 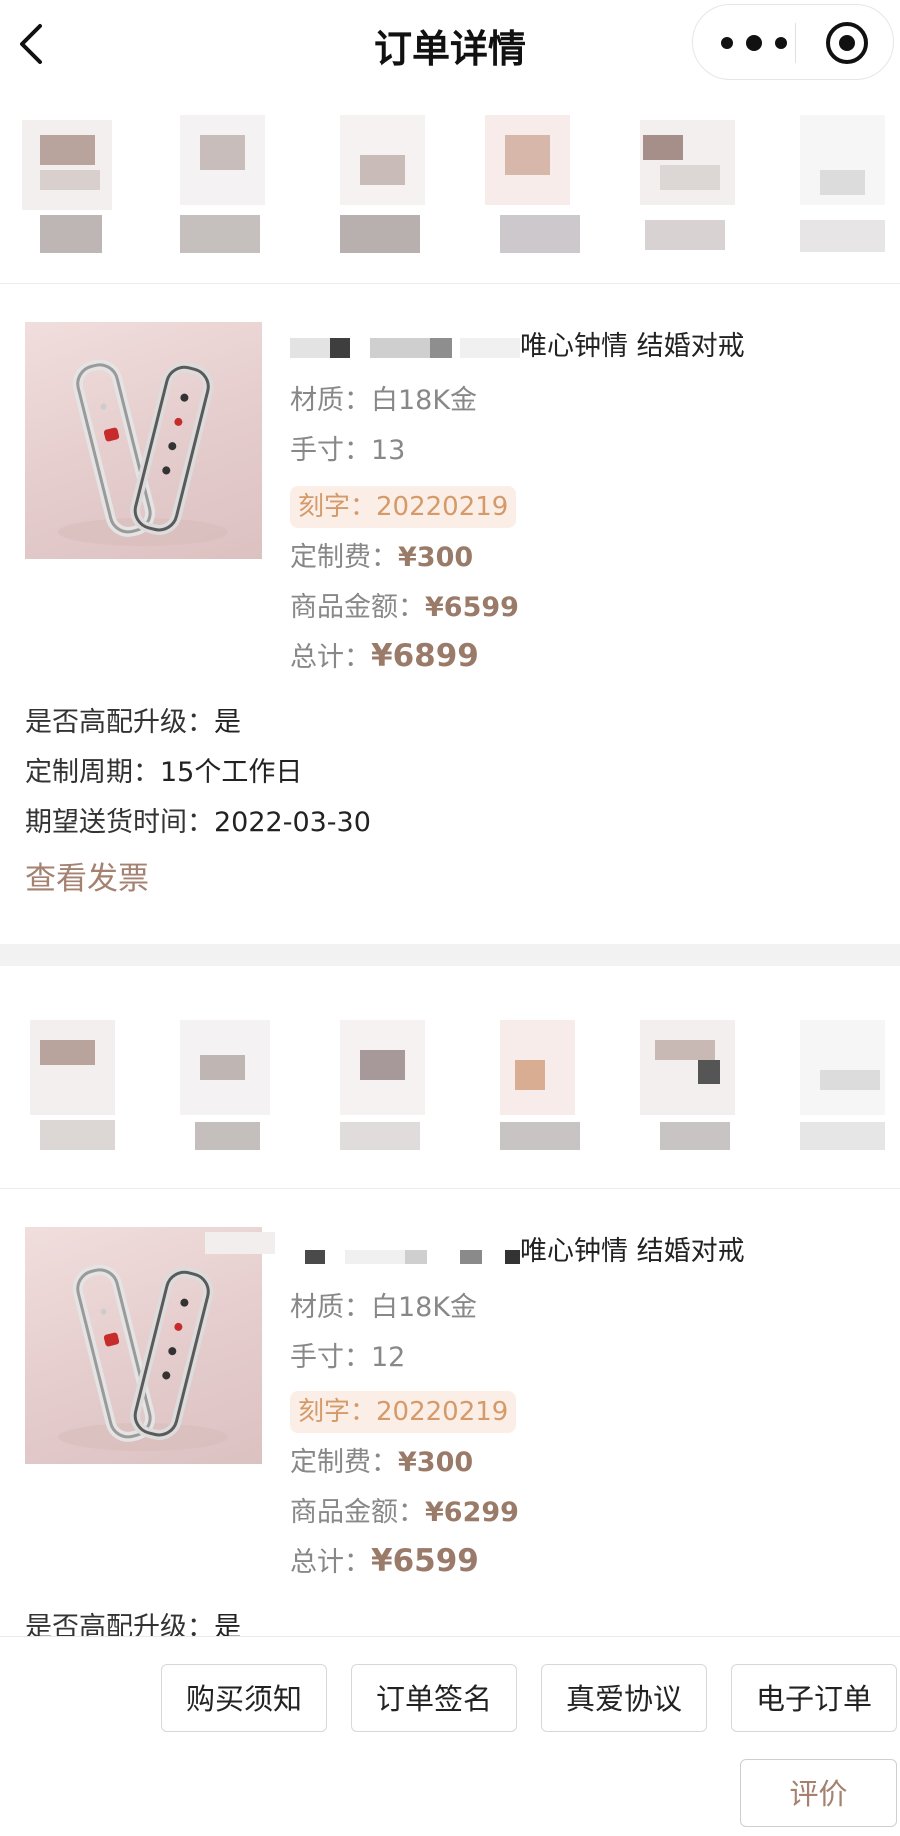 What do you see at coordinates (754, 43) in the screenshot?
I see `more-icon` at bounding box center [754, 43].